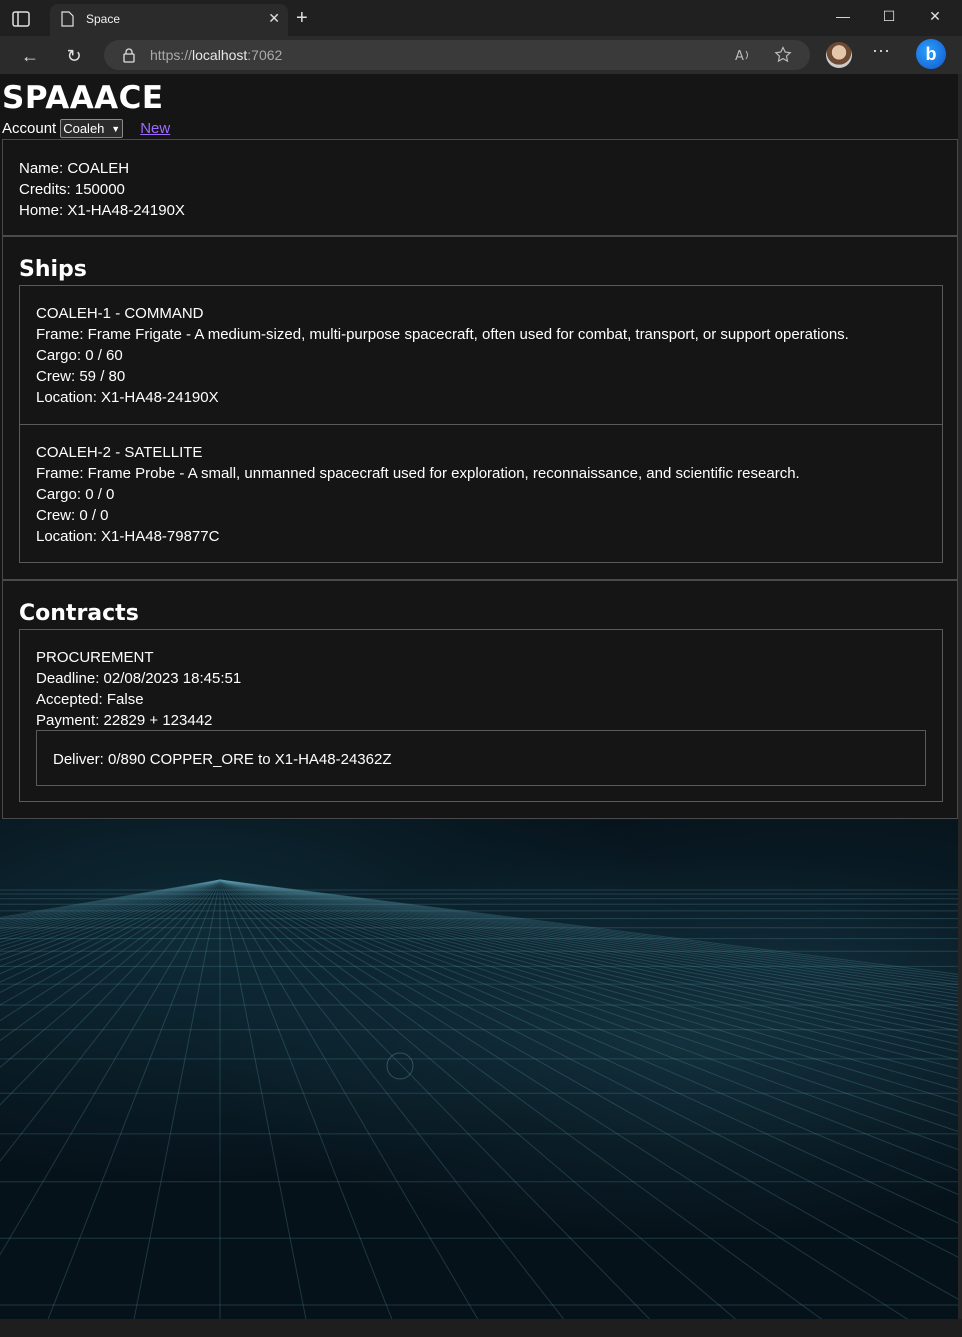  I want to click on contract-accepted: Accepted: False, so click(90, 699).